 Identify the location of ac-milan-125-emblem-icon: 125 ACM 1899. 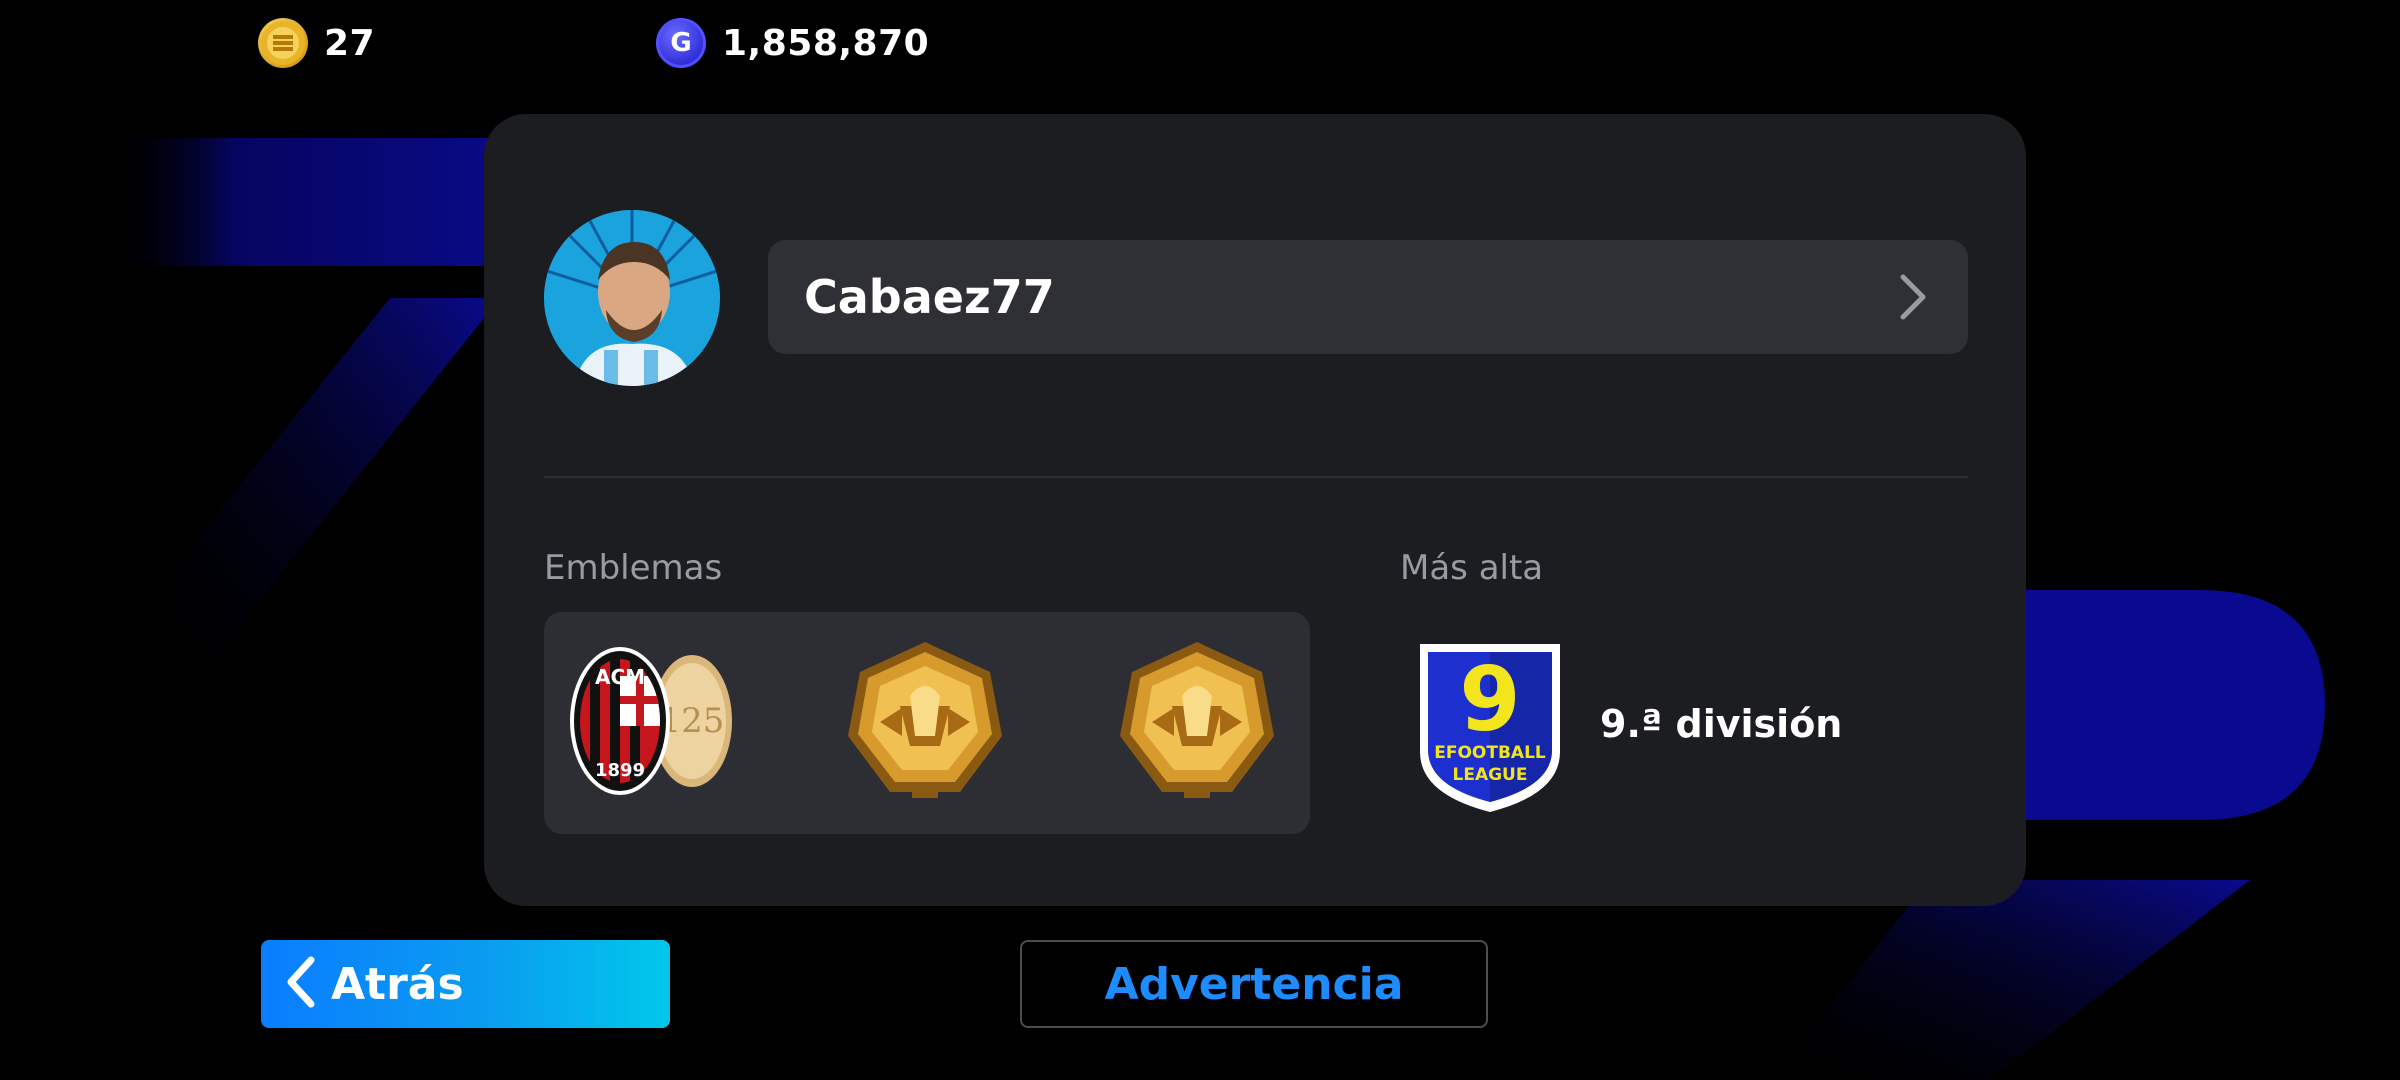
(656, 721).